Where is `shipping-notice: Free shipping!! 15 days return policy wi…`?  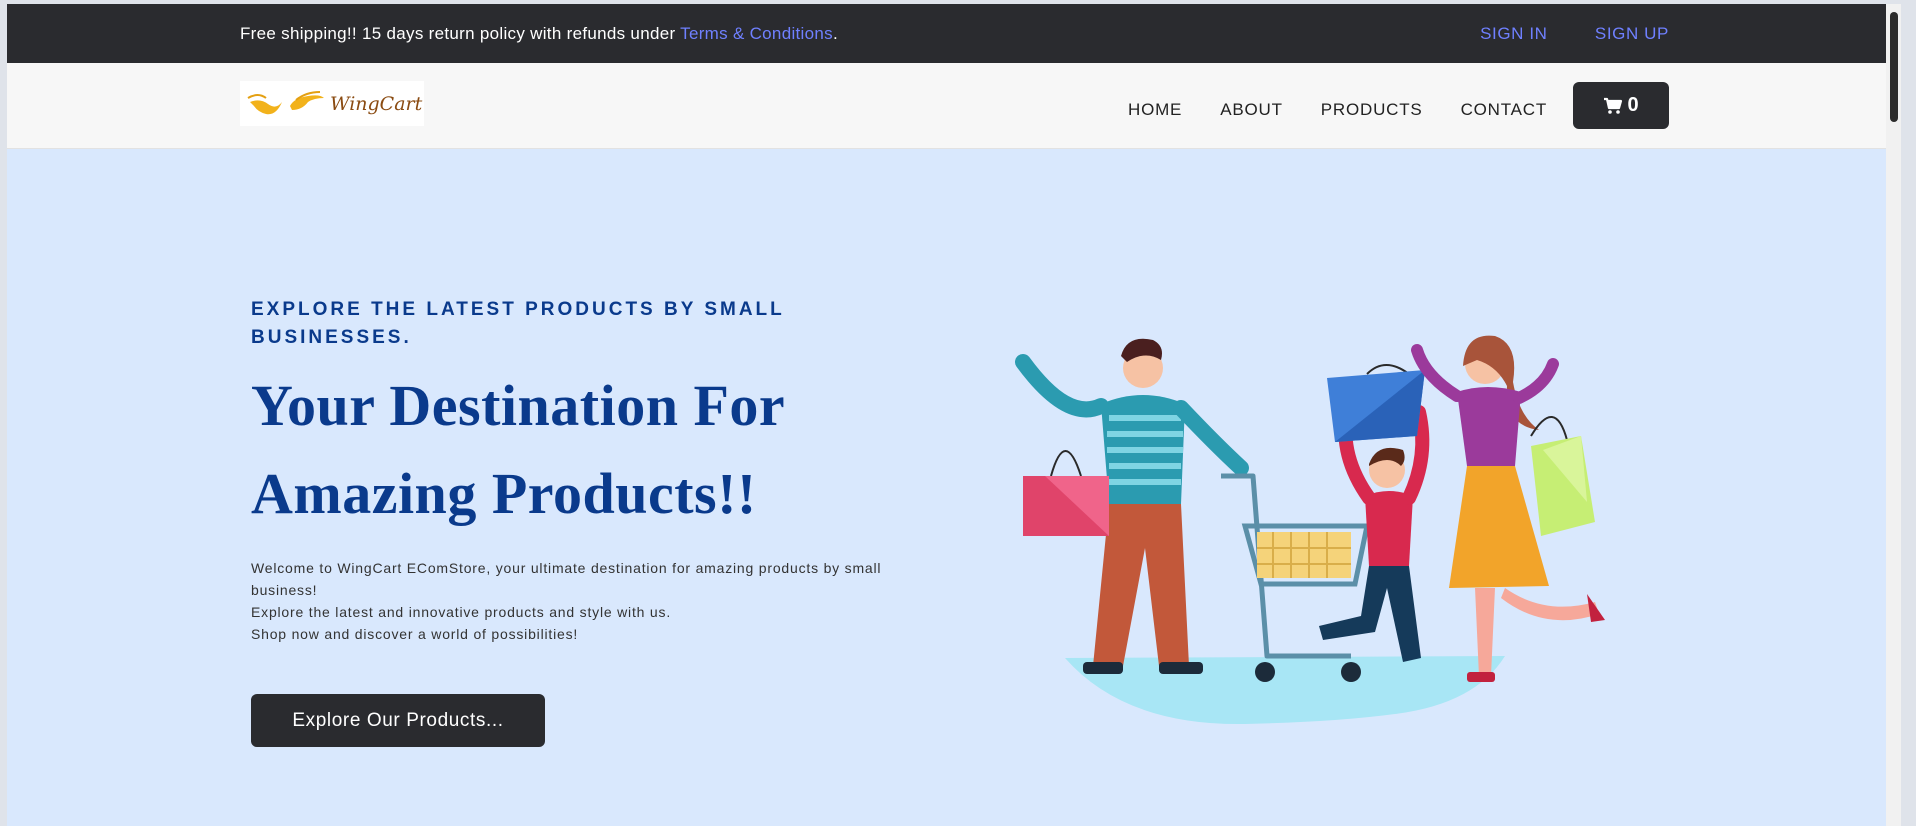
shipping-notice: Free shipping!! 15 days return policy wi… is located at coordinates (539, 34).